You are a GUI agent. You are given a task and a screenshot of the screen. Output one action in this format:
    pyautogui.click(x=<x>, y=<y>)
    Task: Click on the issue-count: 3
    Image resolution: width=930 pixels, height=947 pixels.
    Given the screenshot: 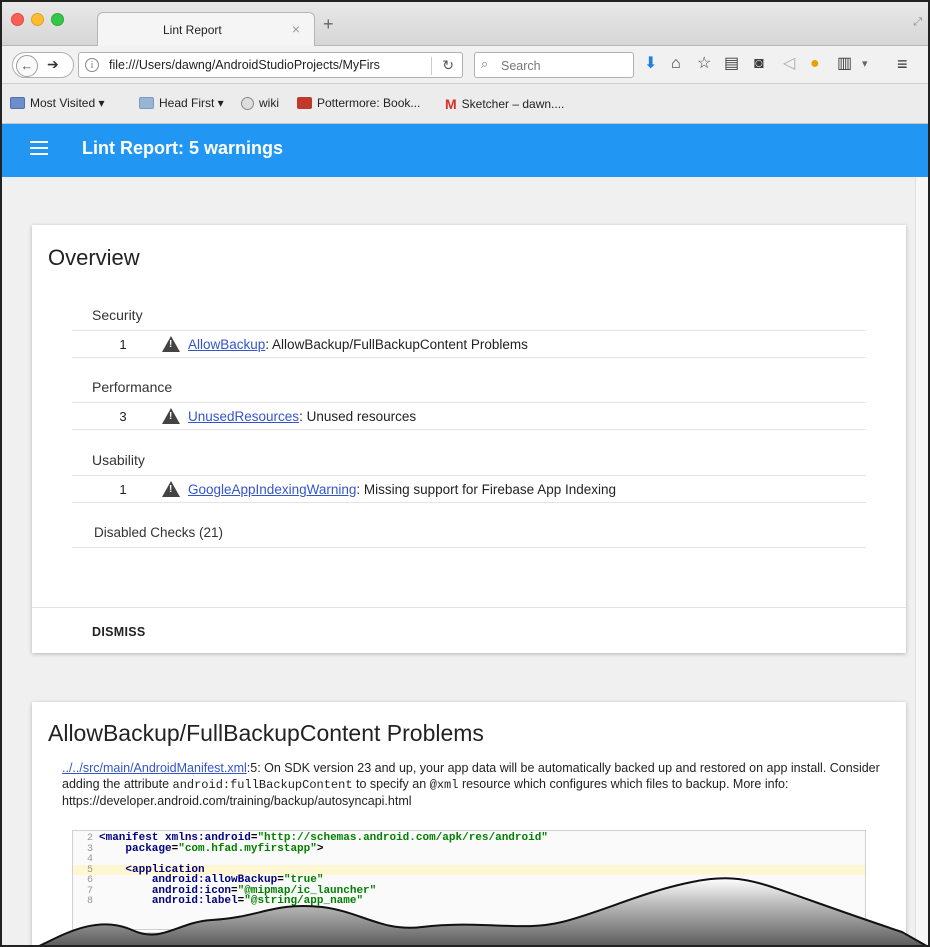 What is the action you would take?
    pyautogui.click(x=123, y=416)
    